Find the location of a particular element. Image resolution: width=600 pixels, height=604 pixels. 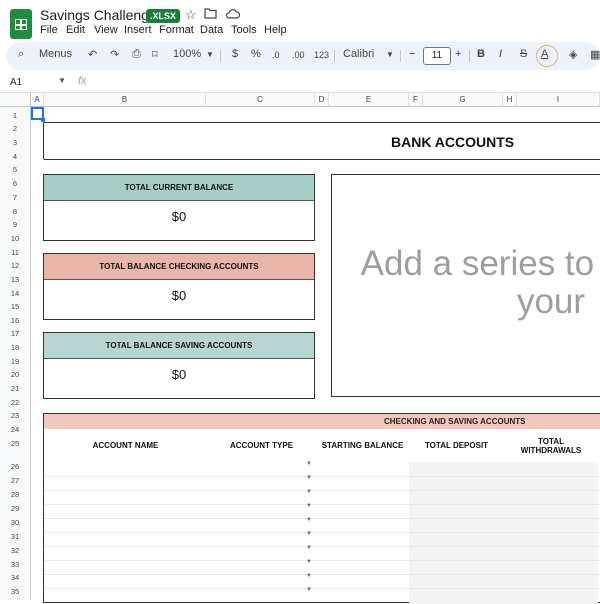

row-header: 26 is located at coordinates (15, 466).